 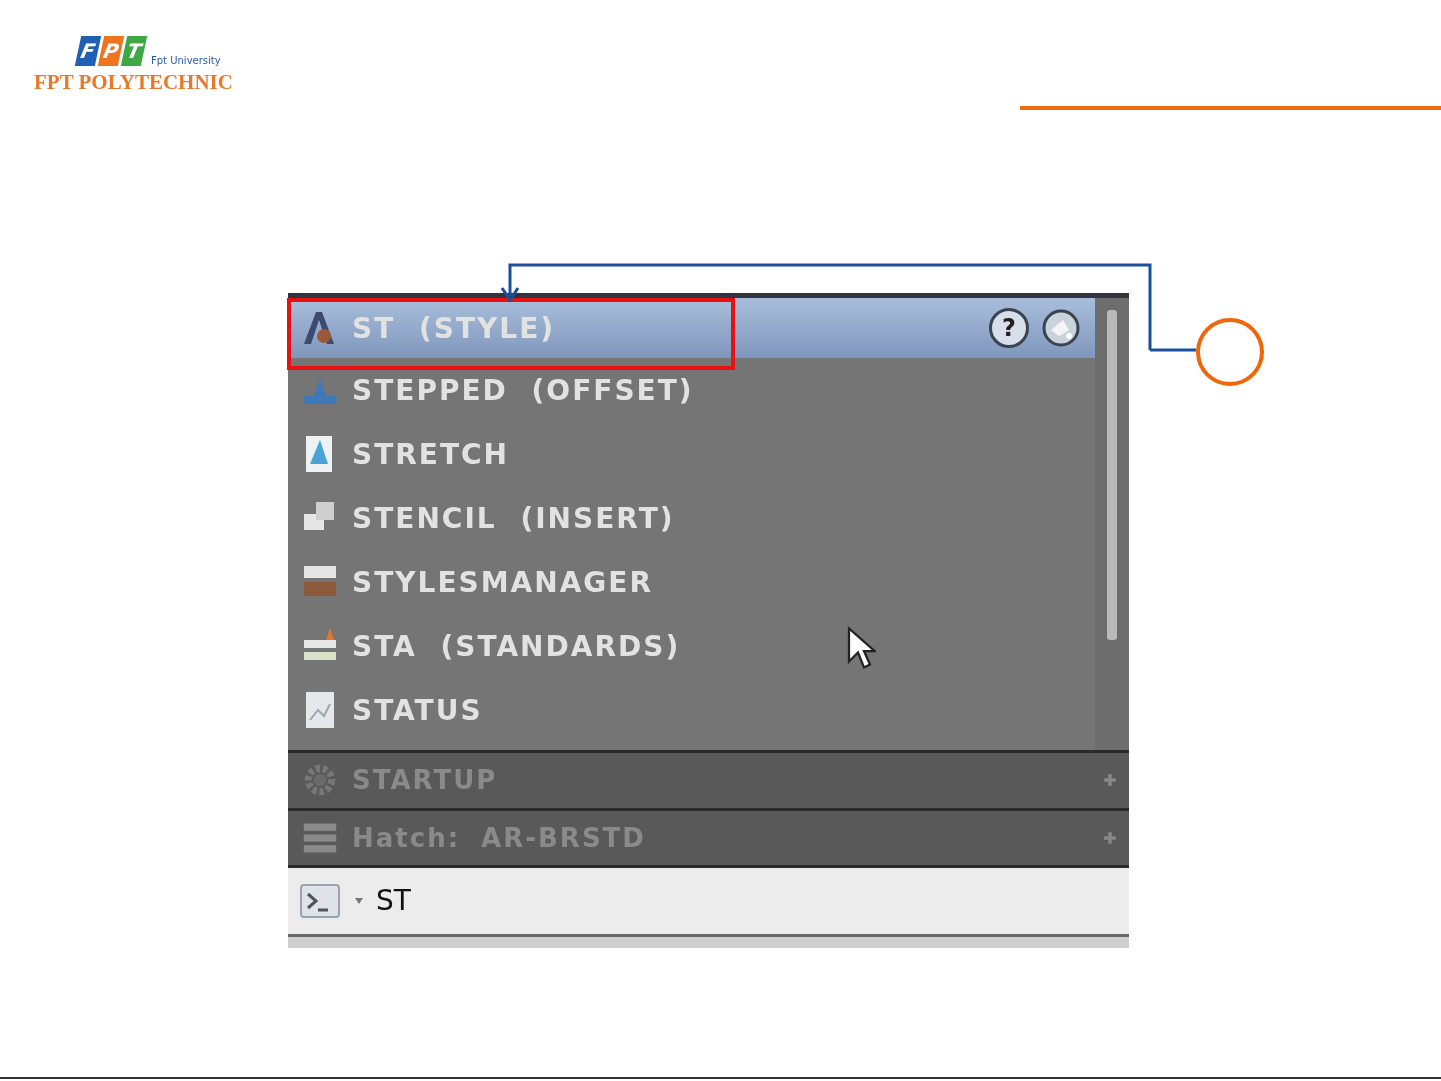 I want to click on globe-icon, so click(x=1061, y=328).